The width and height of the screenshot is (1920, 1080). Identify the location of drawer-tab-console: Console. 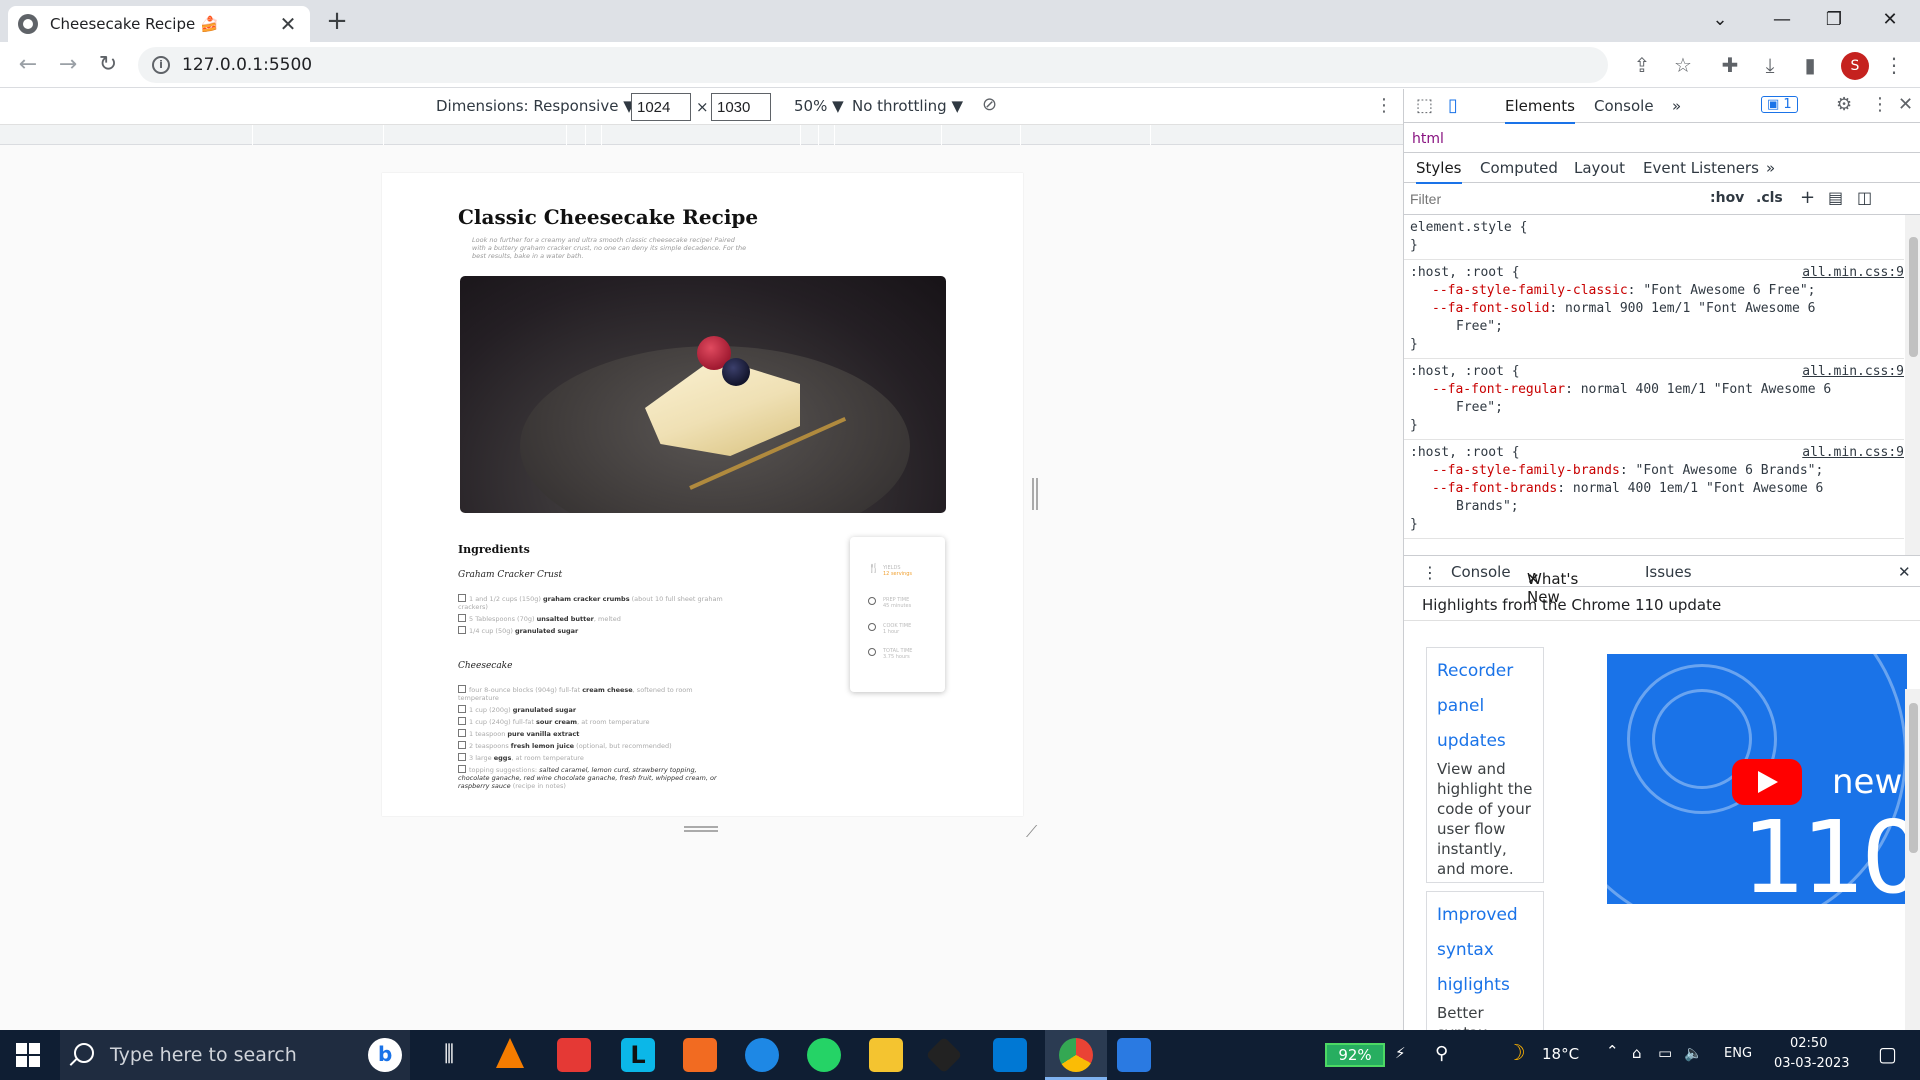
(1481, 572).